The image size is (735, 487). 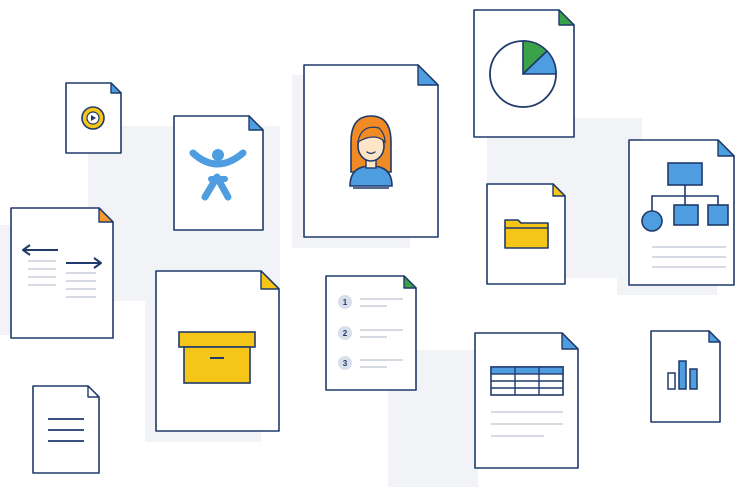 I want to click on profile-document, so click(x=371, y=151).